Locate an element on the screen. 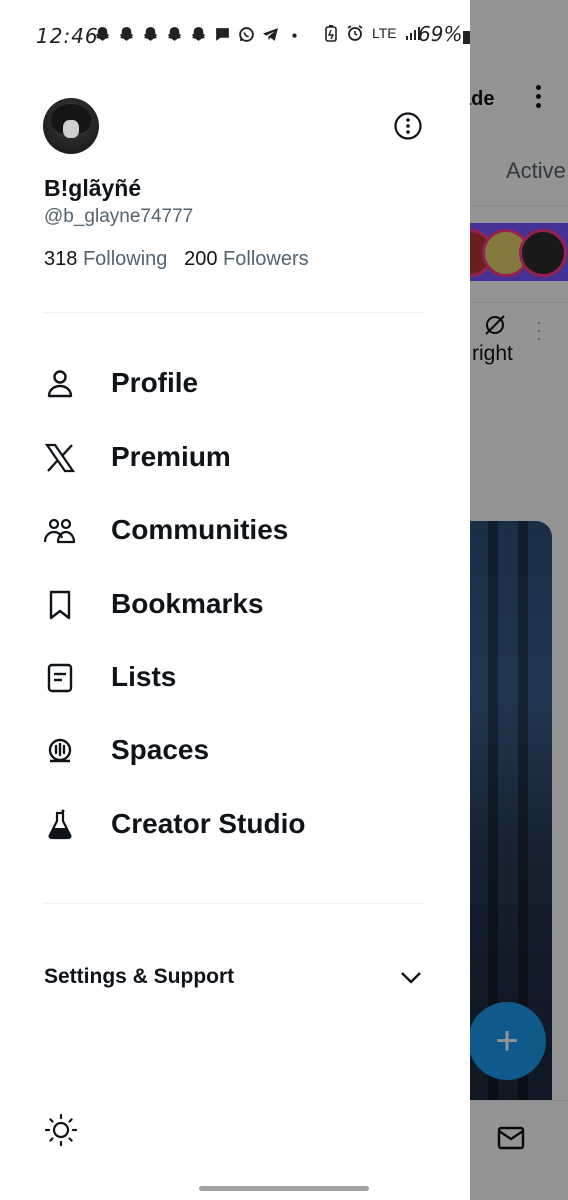  chevron-down-icon is located at coordinates (411, 978).